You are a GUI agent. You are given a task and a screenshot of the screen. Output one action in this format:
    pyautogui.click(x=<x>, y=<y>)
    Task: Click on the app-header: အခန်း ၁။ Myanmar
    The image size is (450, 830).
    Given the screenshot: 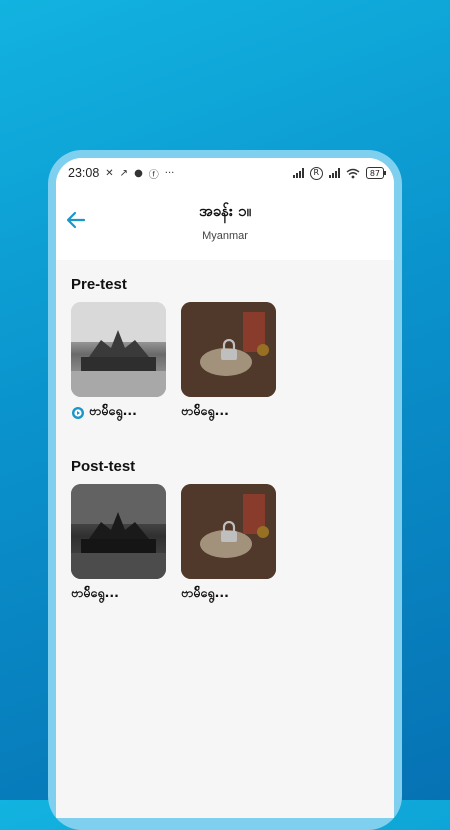 What is the action you would take?
    pyautogui.click(x=225, y=224)
    